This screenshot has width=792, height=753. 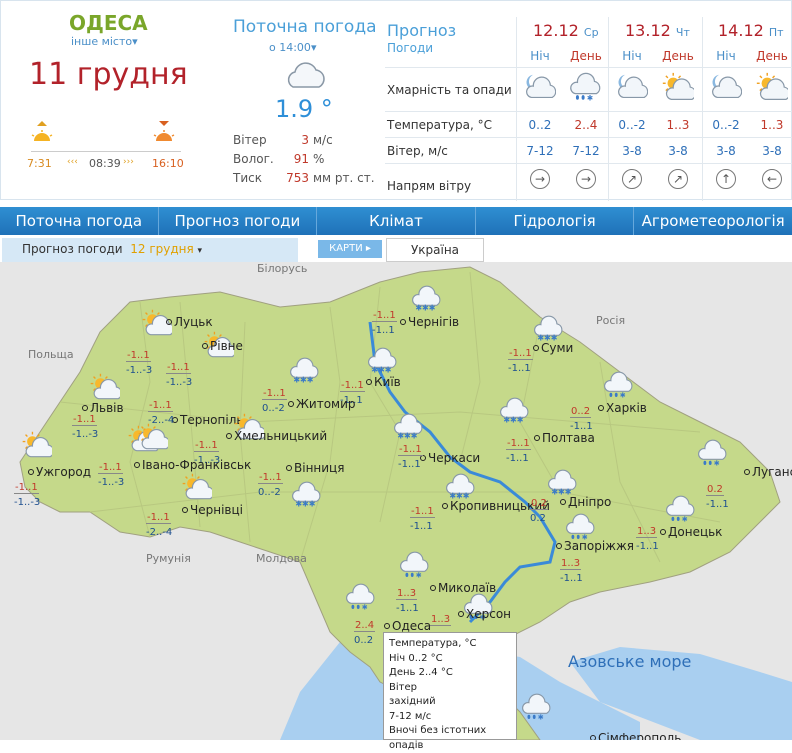 What do you see at coordinates (555, 221) in the screenshot?
I see `nav-hydrology: Гідрологія` at bounding box center [555, 221].